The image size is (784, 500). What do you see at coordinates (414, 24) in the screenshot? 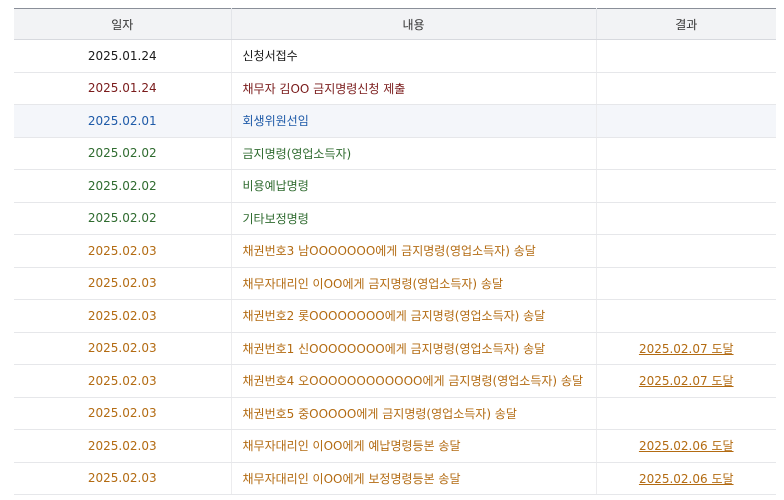
I see `header-content: 내용` at bounding box center [414, 24].